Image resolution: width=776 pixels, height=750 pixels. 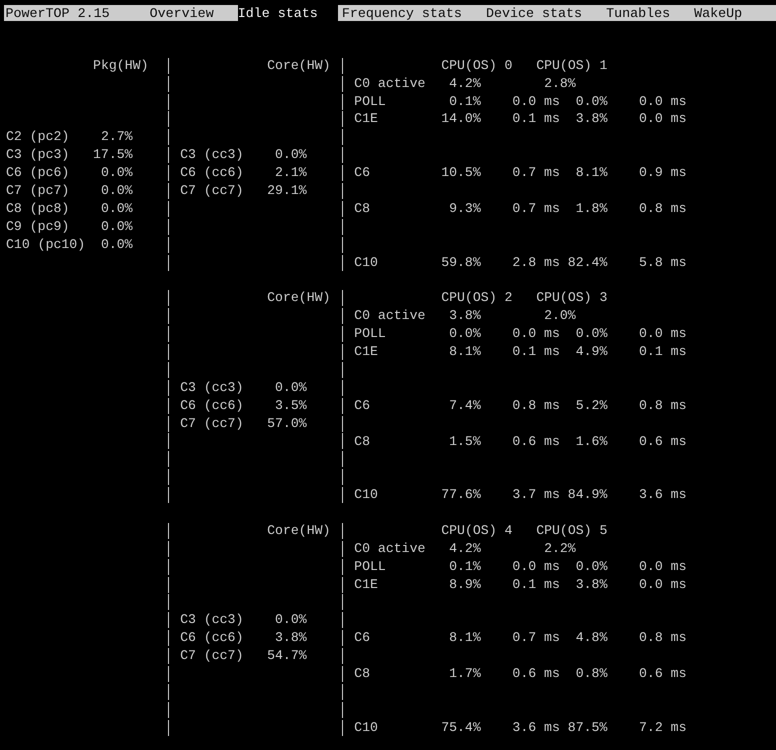 What do you see at coordinates (461, 262) in the screenshot?
I see `residency-value: 59.8%` at bounding box center [461, 262].